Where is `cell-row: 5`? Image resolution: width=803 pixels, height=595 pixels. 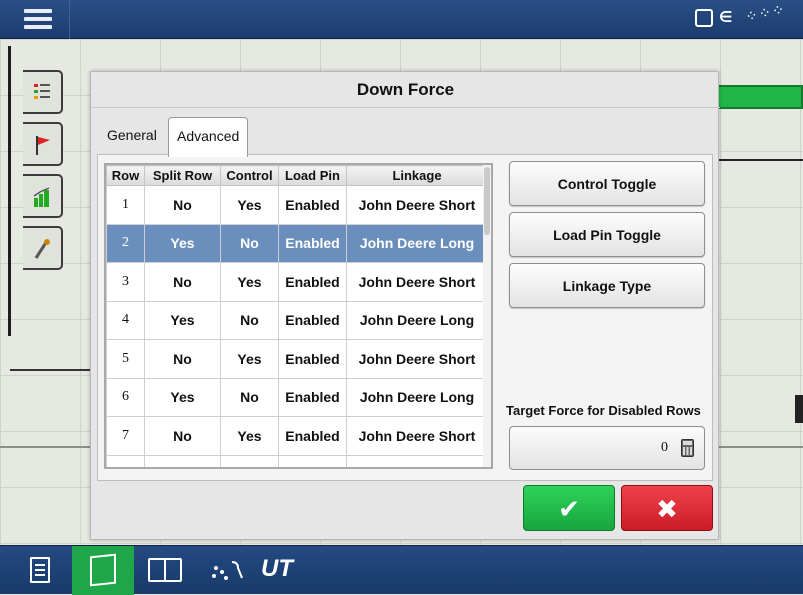 cell-row: 5 is located at coordinates (125, 359).